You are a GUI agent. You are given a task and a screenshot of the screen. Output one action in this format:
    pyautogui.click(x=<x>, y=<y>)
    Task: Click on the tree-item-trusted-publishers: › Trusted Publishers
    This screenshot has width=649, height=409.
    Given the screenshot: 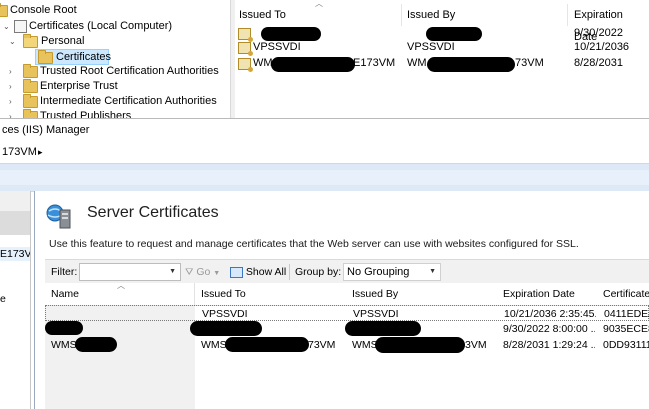 What is the action you would take?
    pyautogui.click(x=115, y=113)
    